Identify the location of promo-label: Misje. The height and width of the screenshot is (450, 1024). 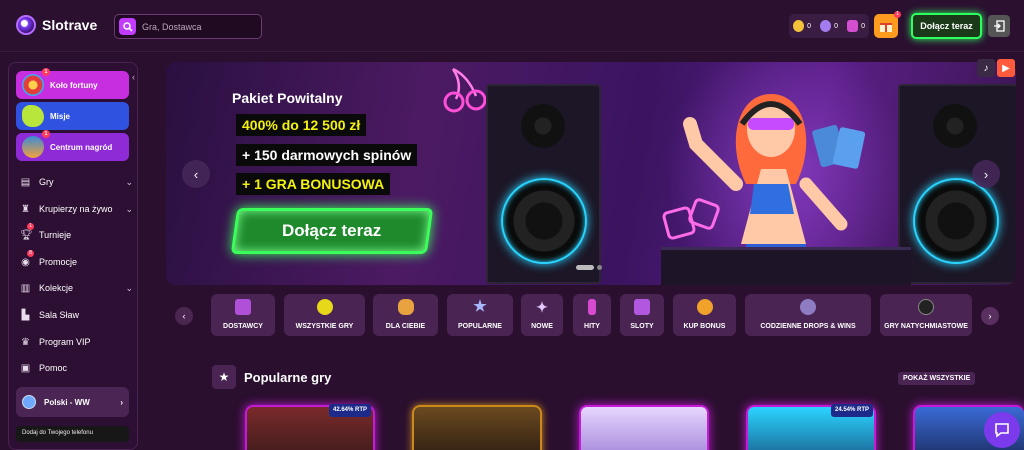
(60, 116).